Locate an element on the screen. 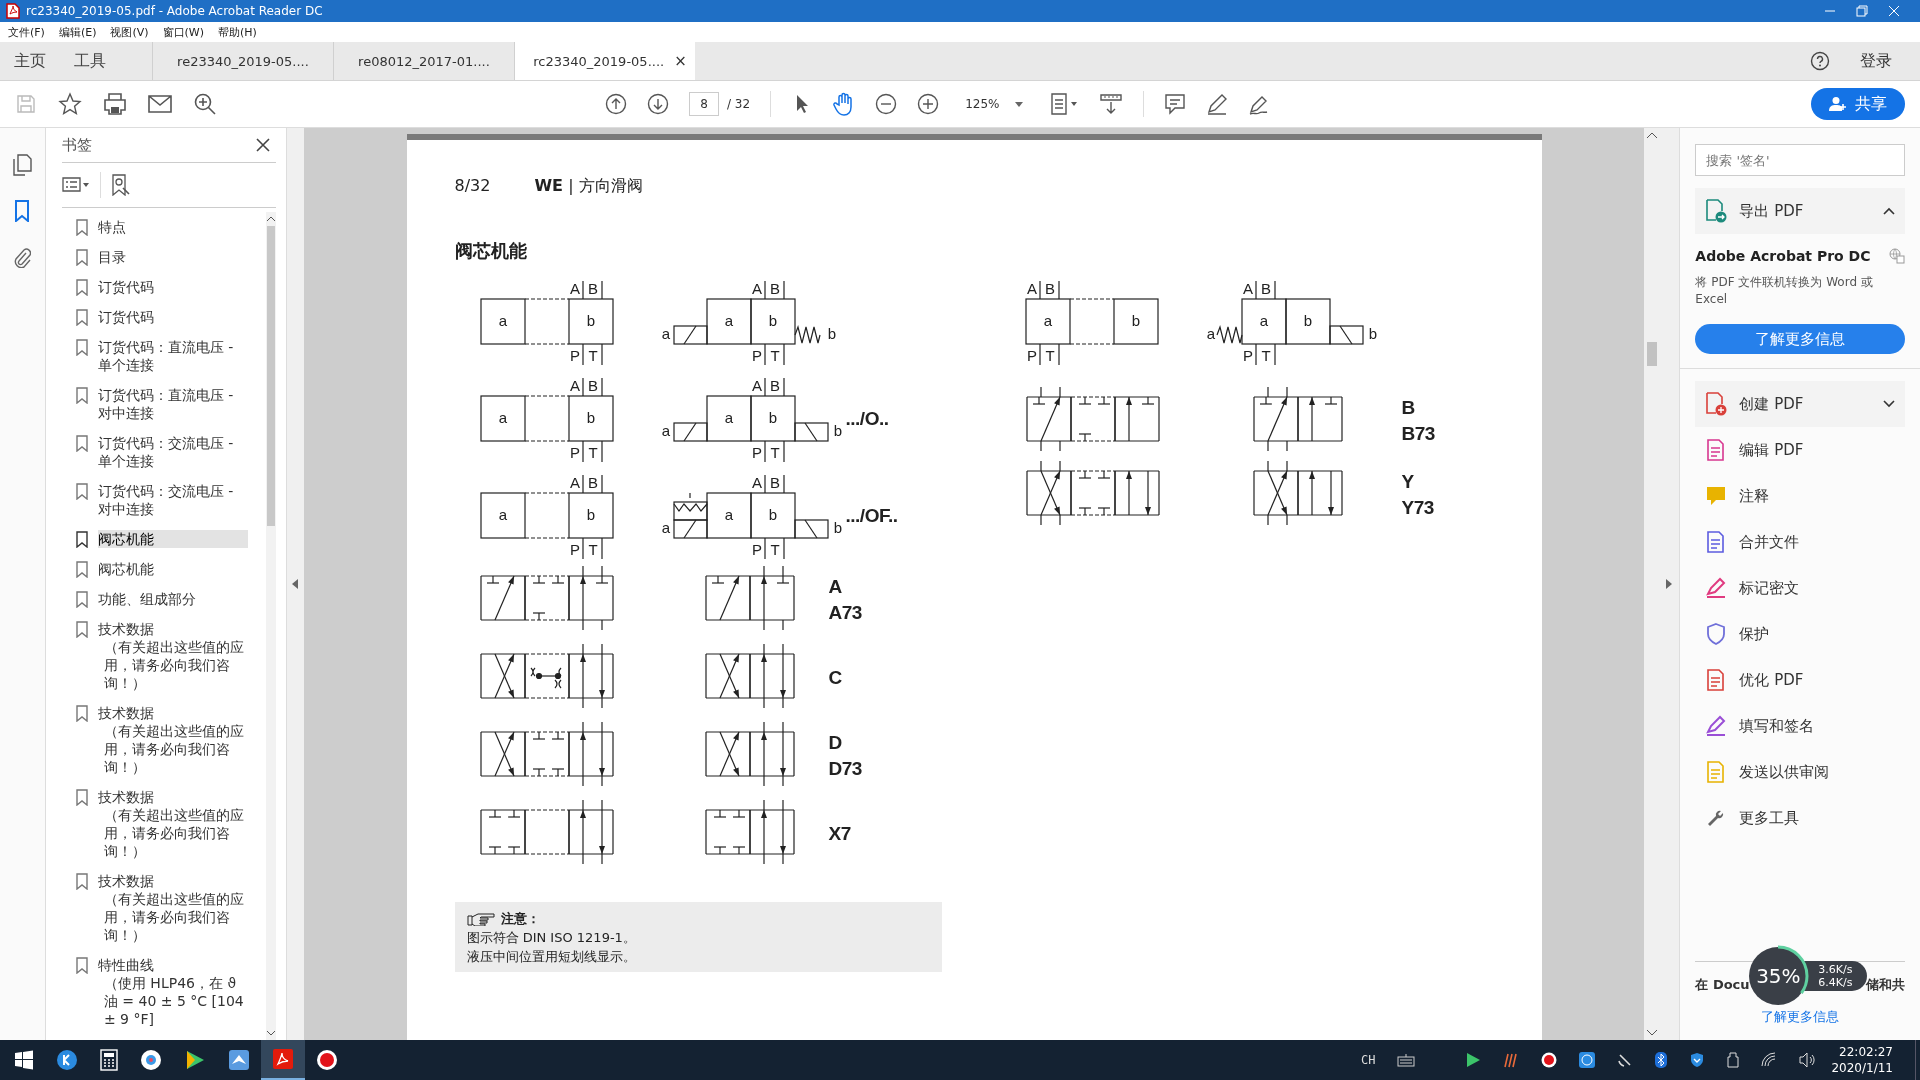 The image size is (1920, 1080). learn-more-link: 了解更多信息 is located at coordinates (1800, 1017).